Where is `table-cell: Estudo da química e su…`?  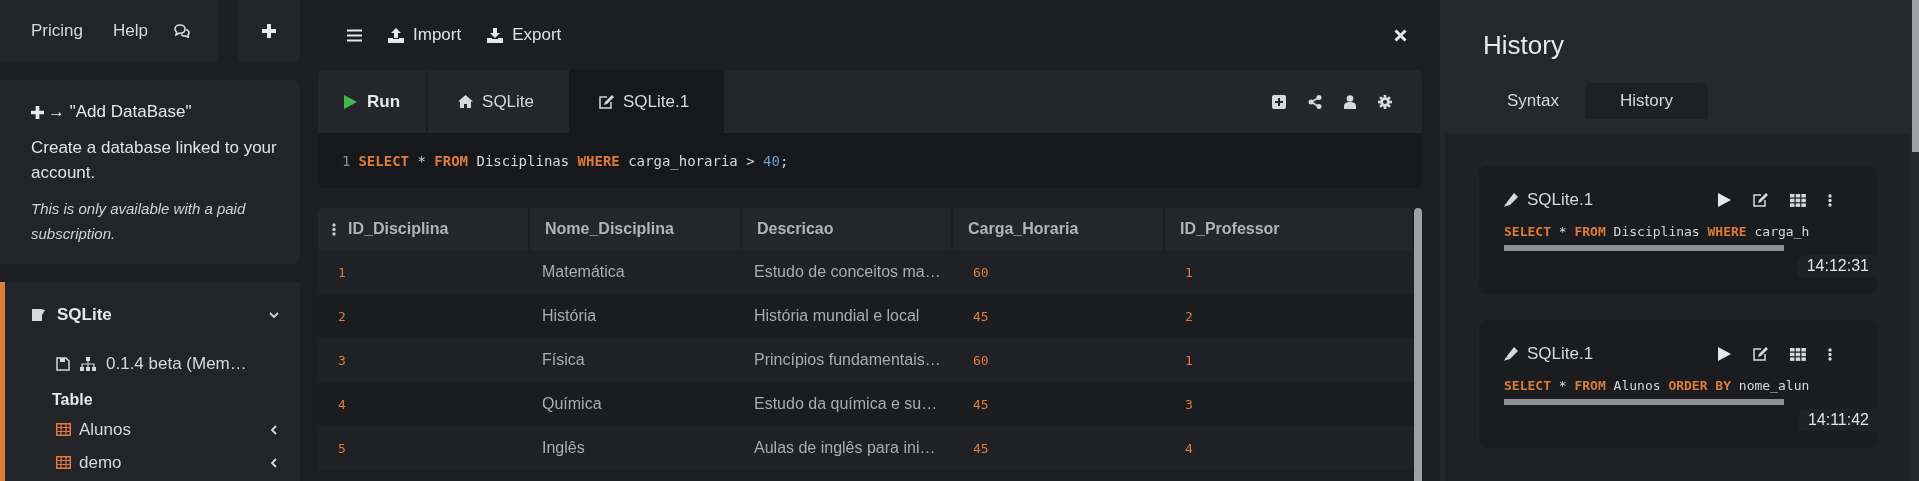
table-cell: Estudo da química e su… is located at coordinates (846, 404).